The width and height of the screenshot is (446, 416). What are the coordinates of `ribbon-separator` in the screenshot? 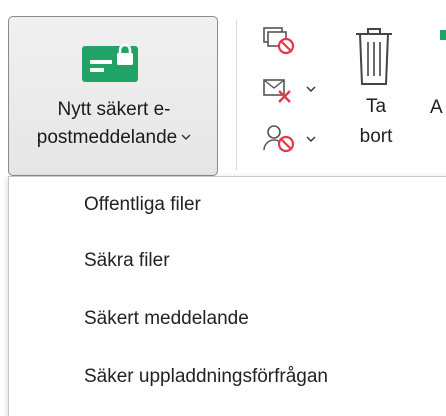 It's located at (236, 95).